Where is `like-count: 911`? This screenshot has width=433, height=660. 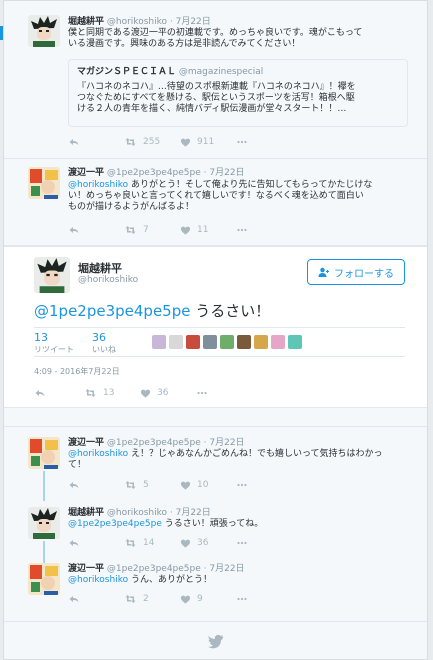 like-count: 911 is located at coordinates (206, 142).